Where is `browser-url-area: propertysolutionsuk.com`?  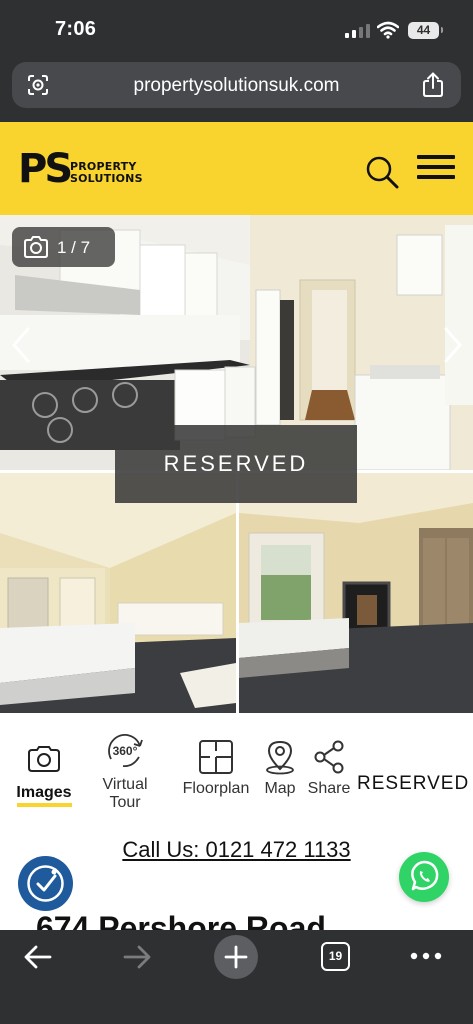
browser-url-area: propertysolutionsuk.com is located at coordinates (236, 90).